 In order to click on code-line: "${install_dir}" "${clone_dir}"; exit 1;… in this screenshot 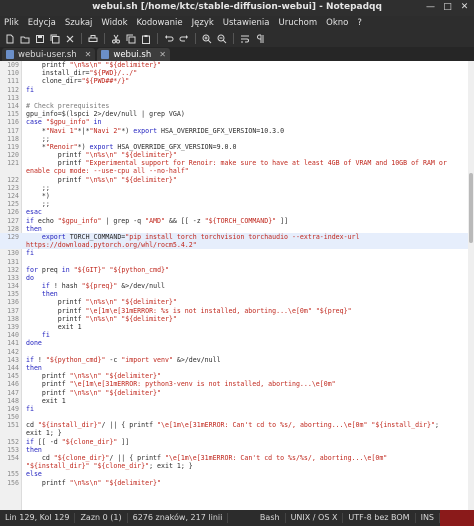, I will do `click(237, 466)`.